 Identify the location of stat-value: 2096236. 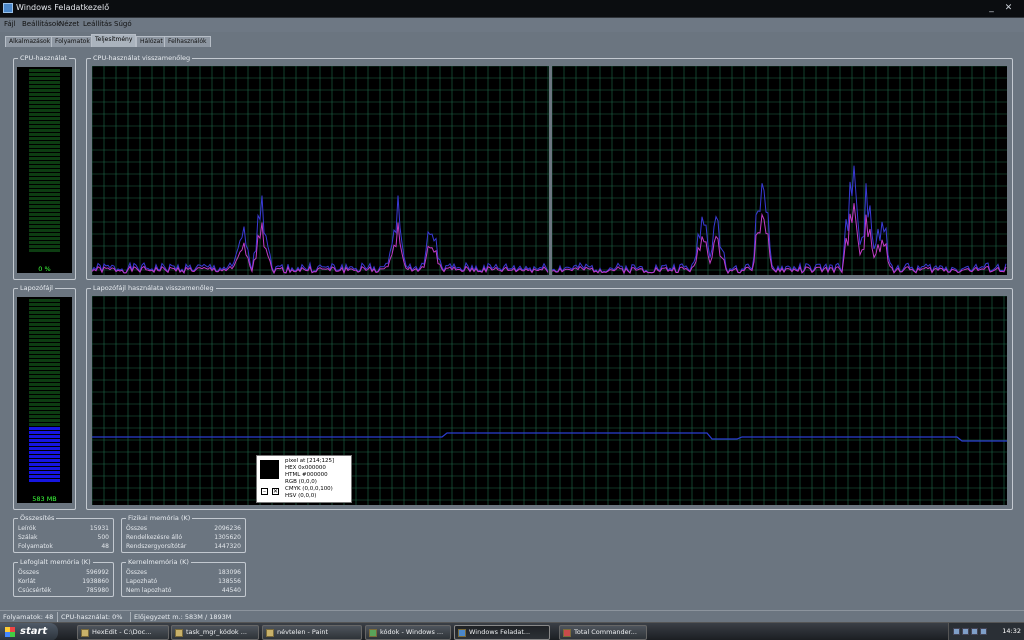
(227, 528).